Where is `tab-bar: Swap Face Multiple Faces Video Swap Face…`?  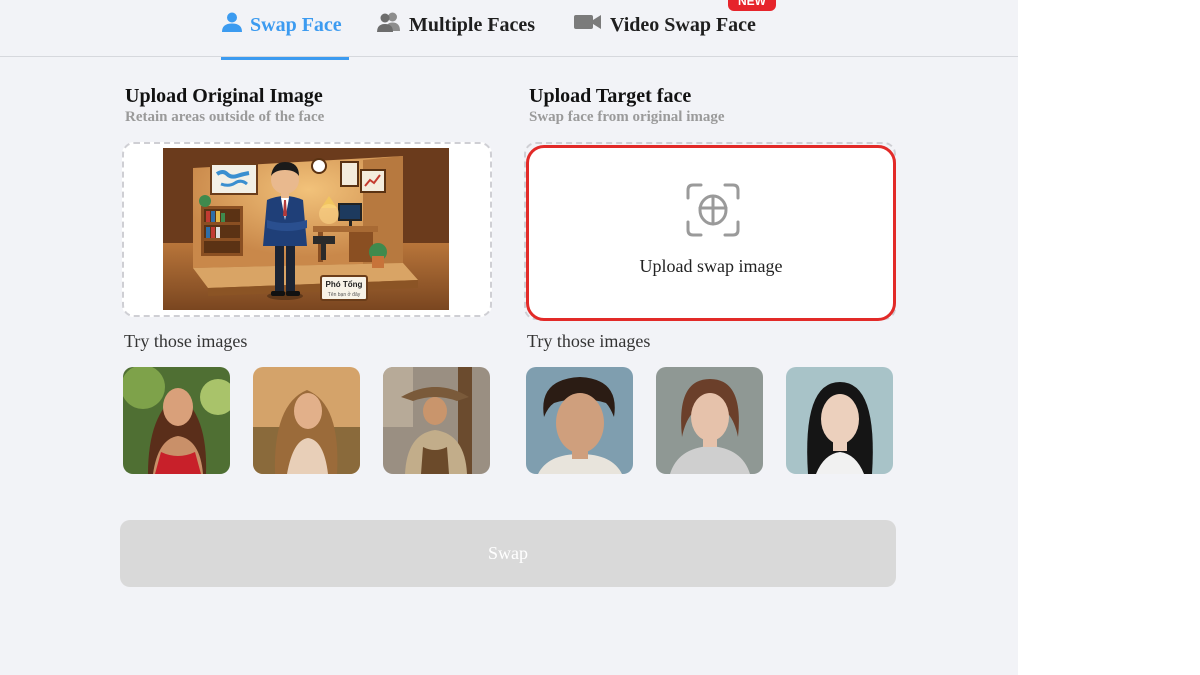 tab-bar: Swap Face Multiple Faces Video Swap Face… is located at coordinates (509, 28).